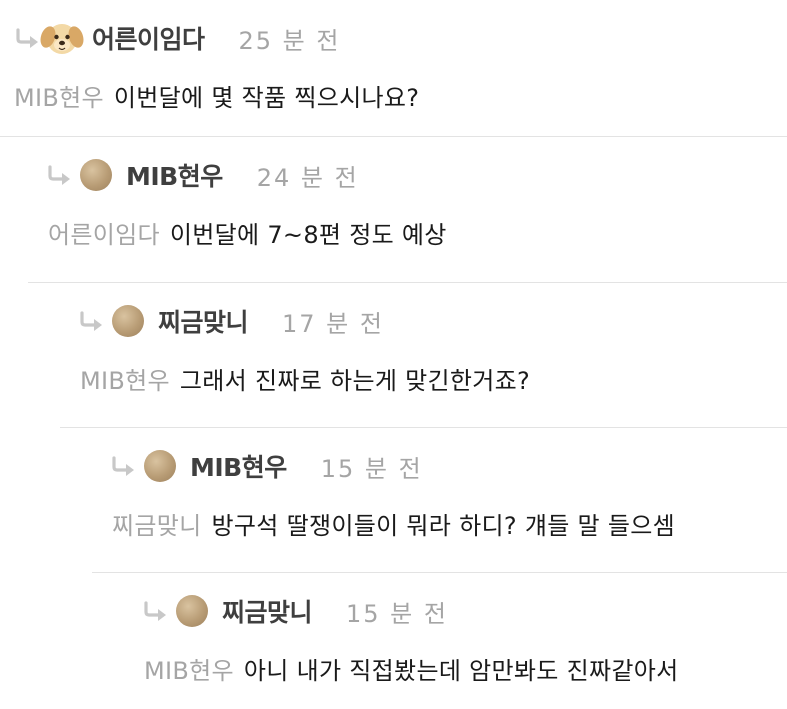  Describe the element at coordinates (62, 38) in the screenshot. I see `puppy-avatar-icon` at that location.